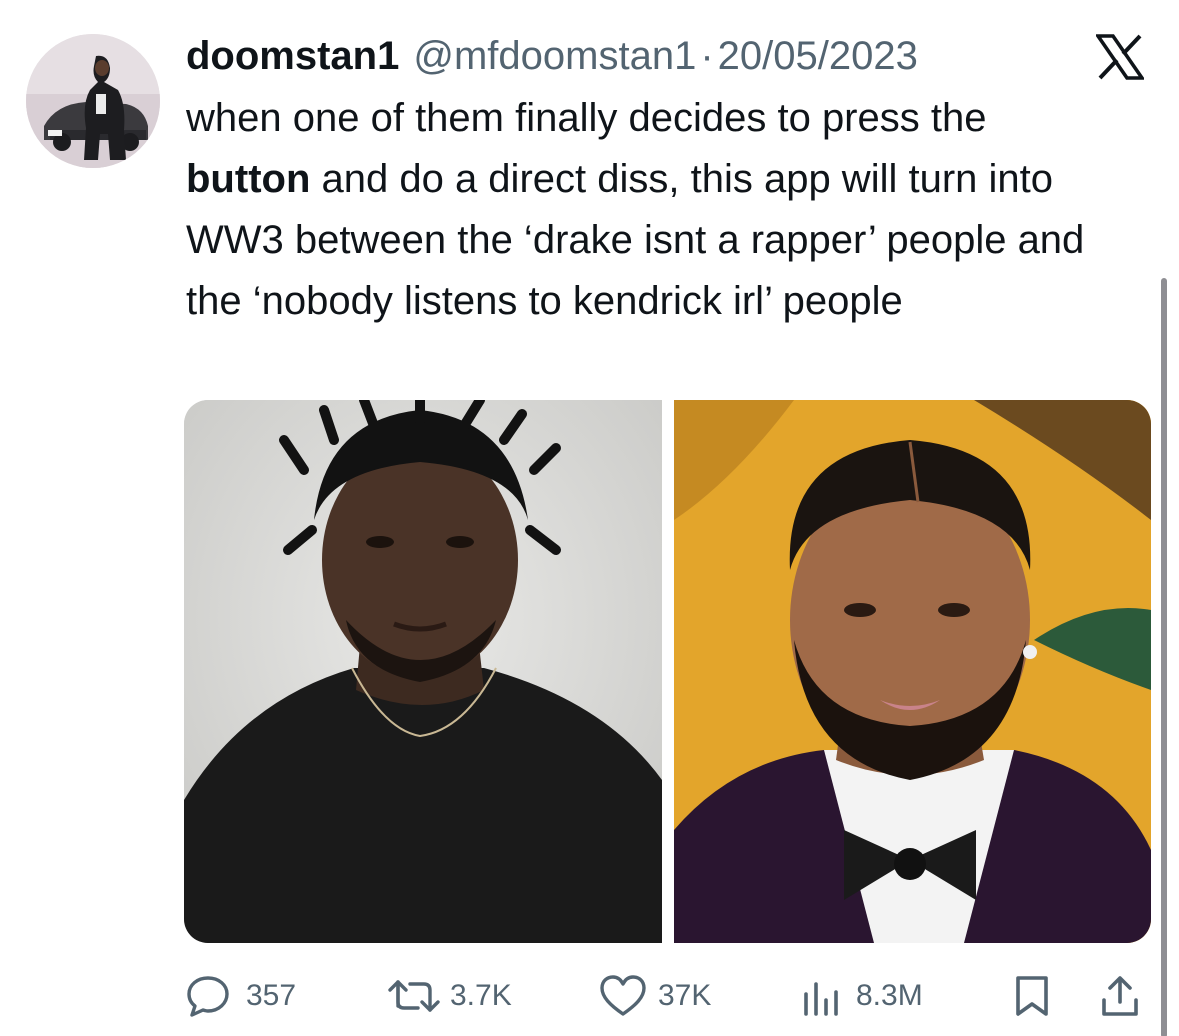 The image size is (1179, 1036). I want to click on reply-count: 357, so click(271, 995).